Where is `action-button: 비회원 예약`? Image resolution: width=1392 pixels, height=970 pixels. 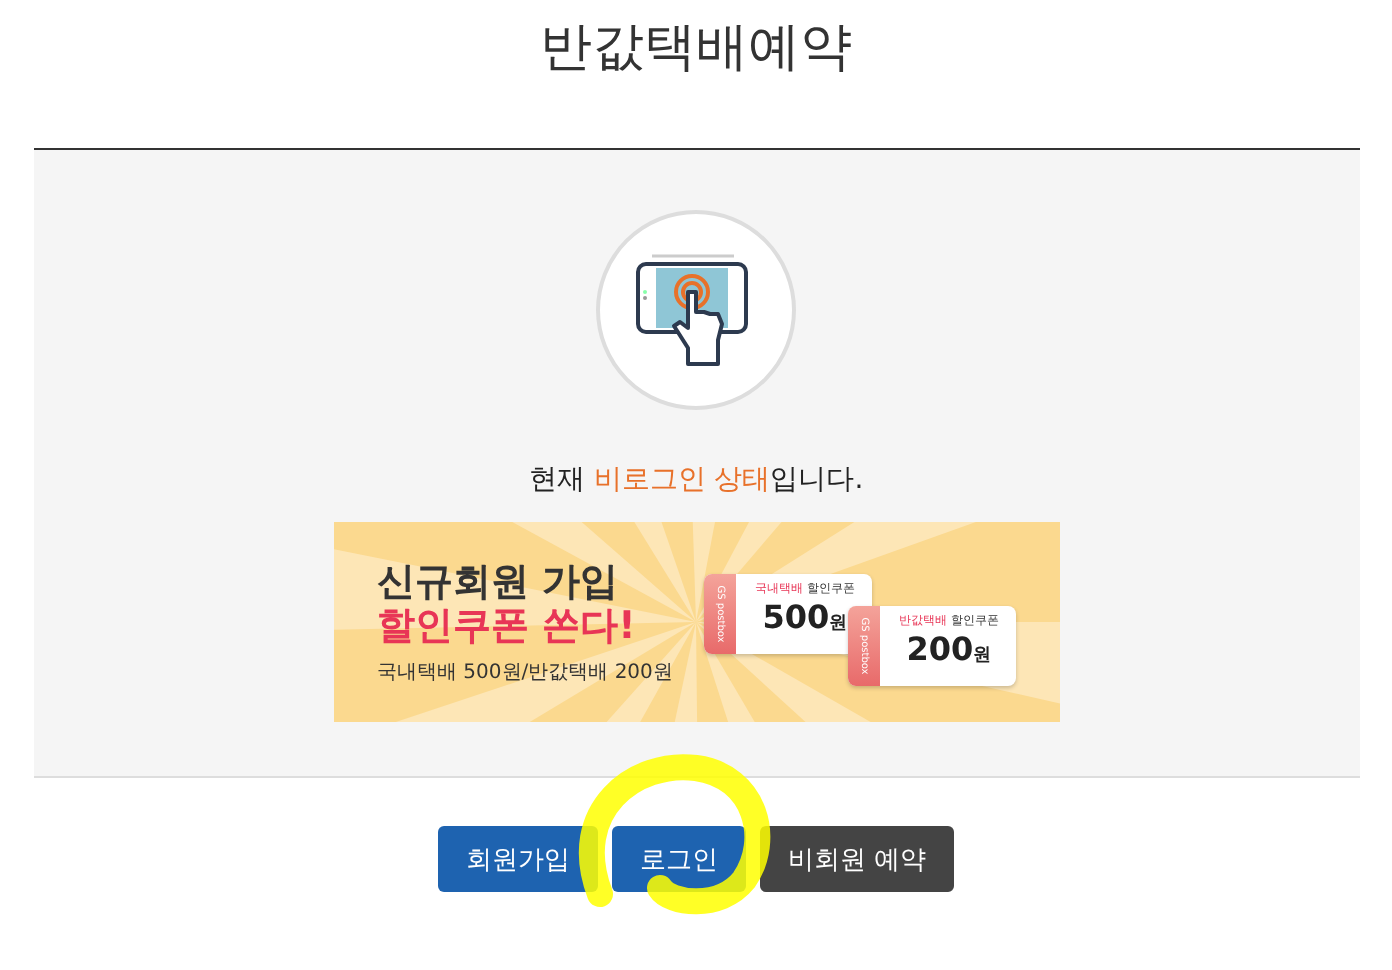 action-button: 비회원 예약 is located at coordinates (857, 859).